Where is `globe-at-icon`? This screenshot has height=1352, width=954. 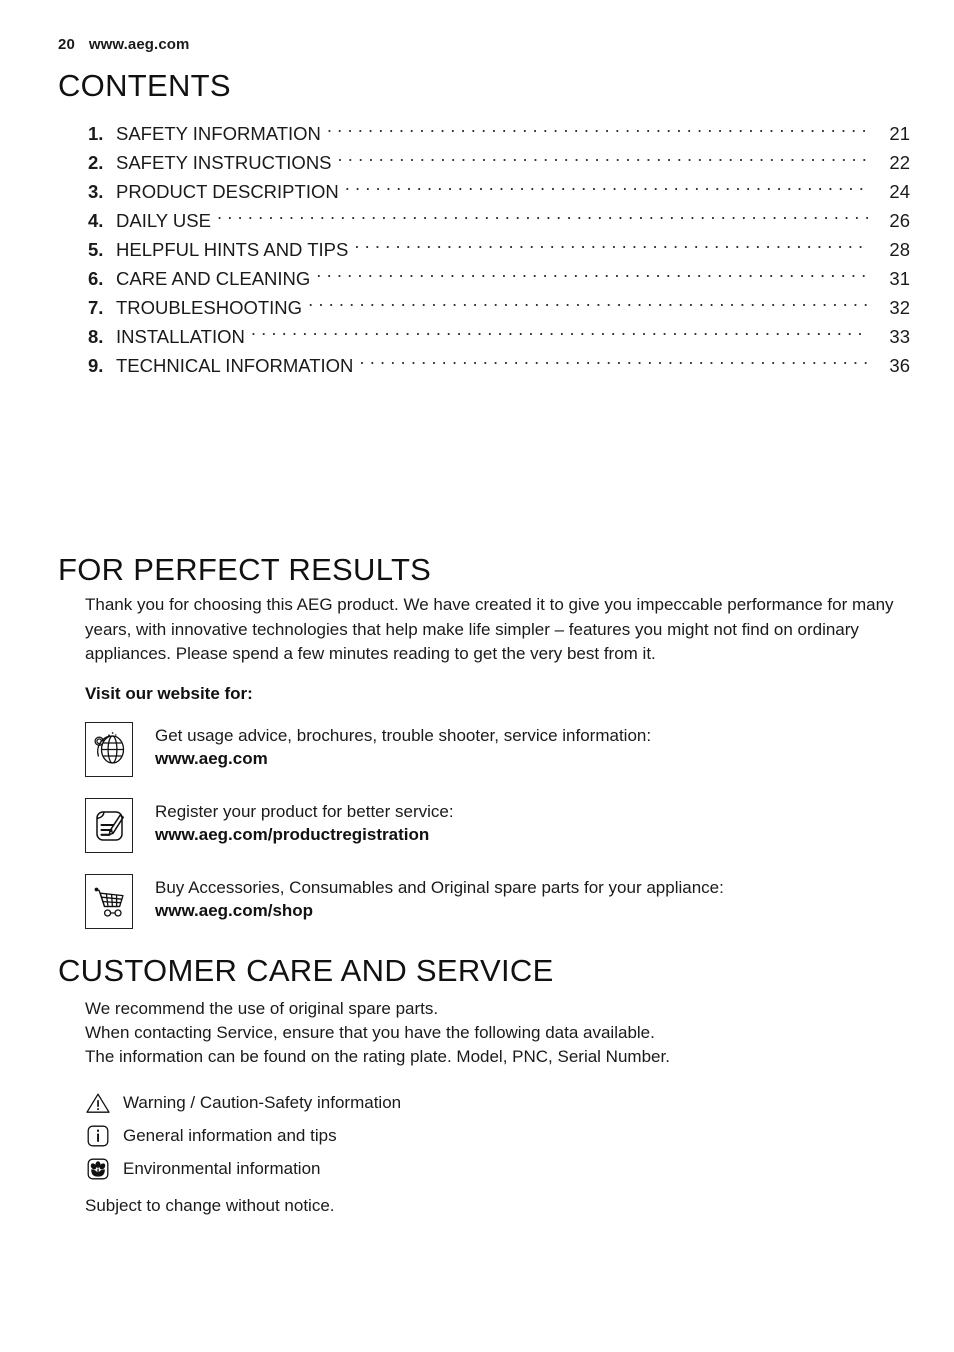 globe-at-icon is located at coordinates (109, 749).